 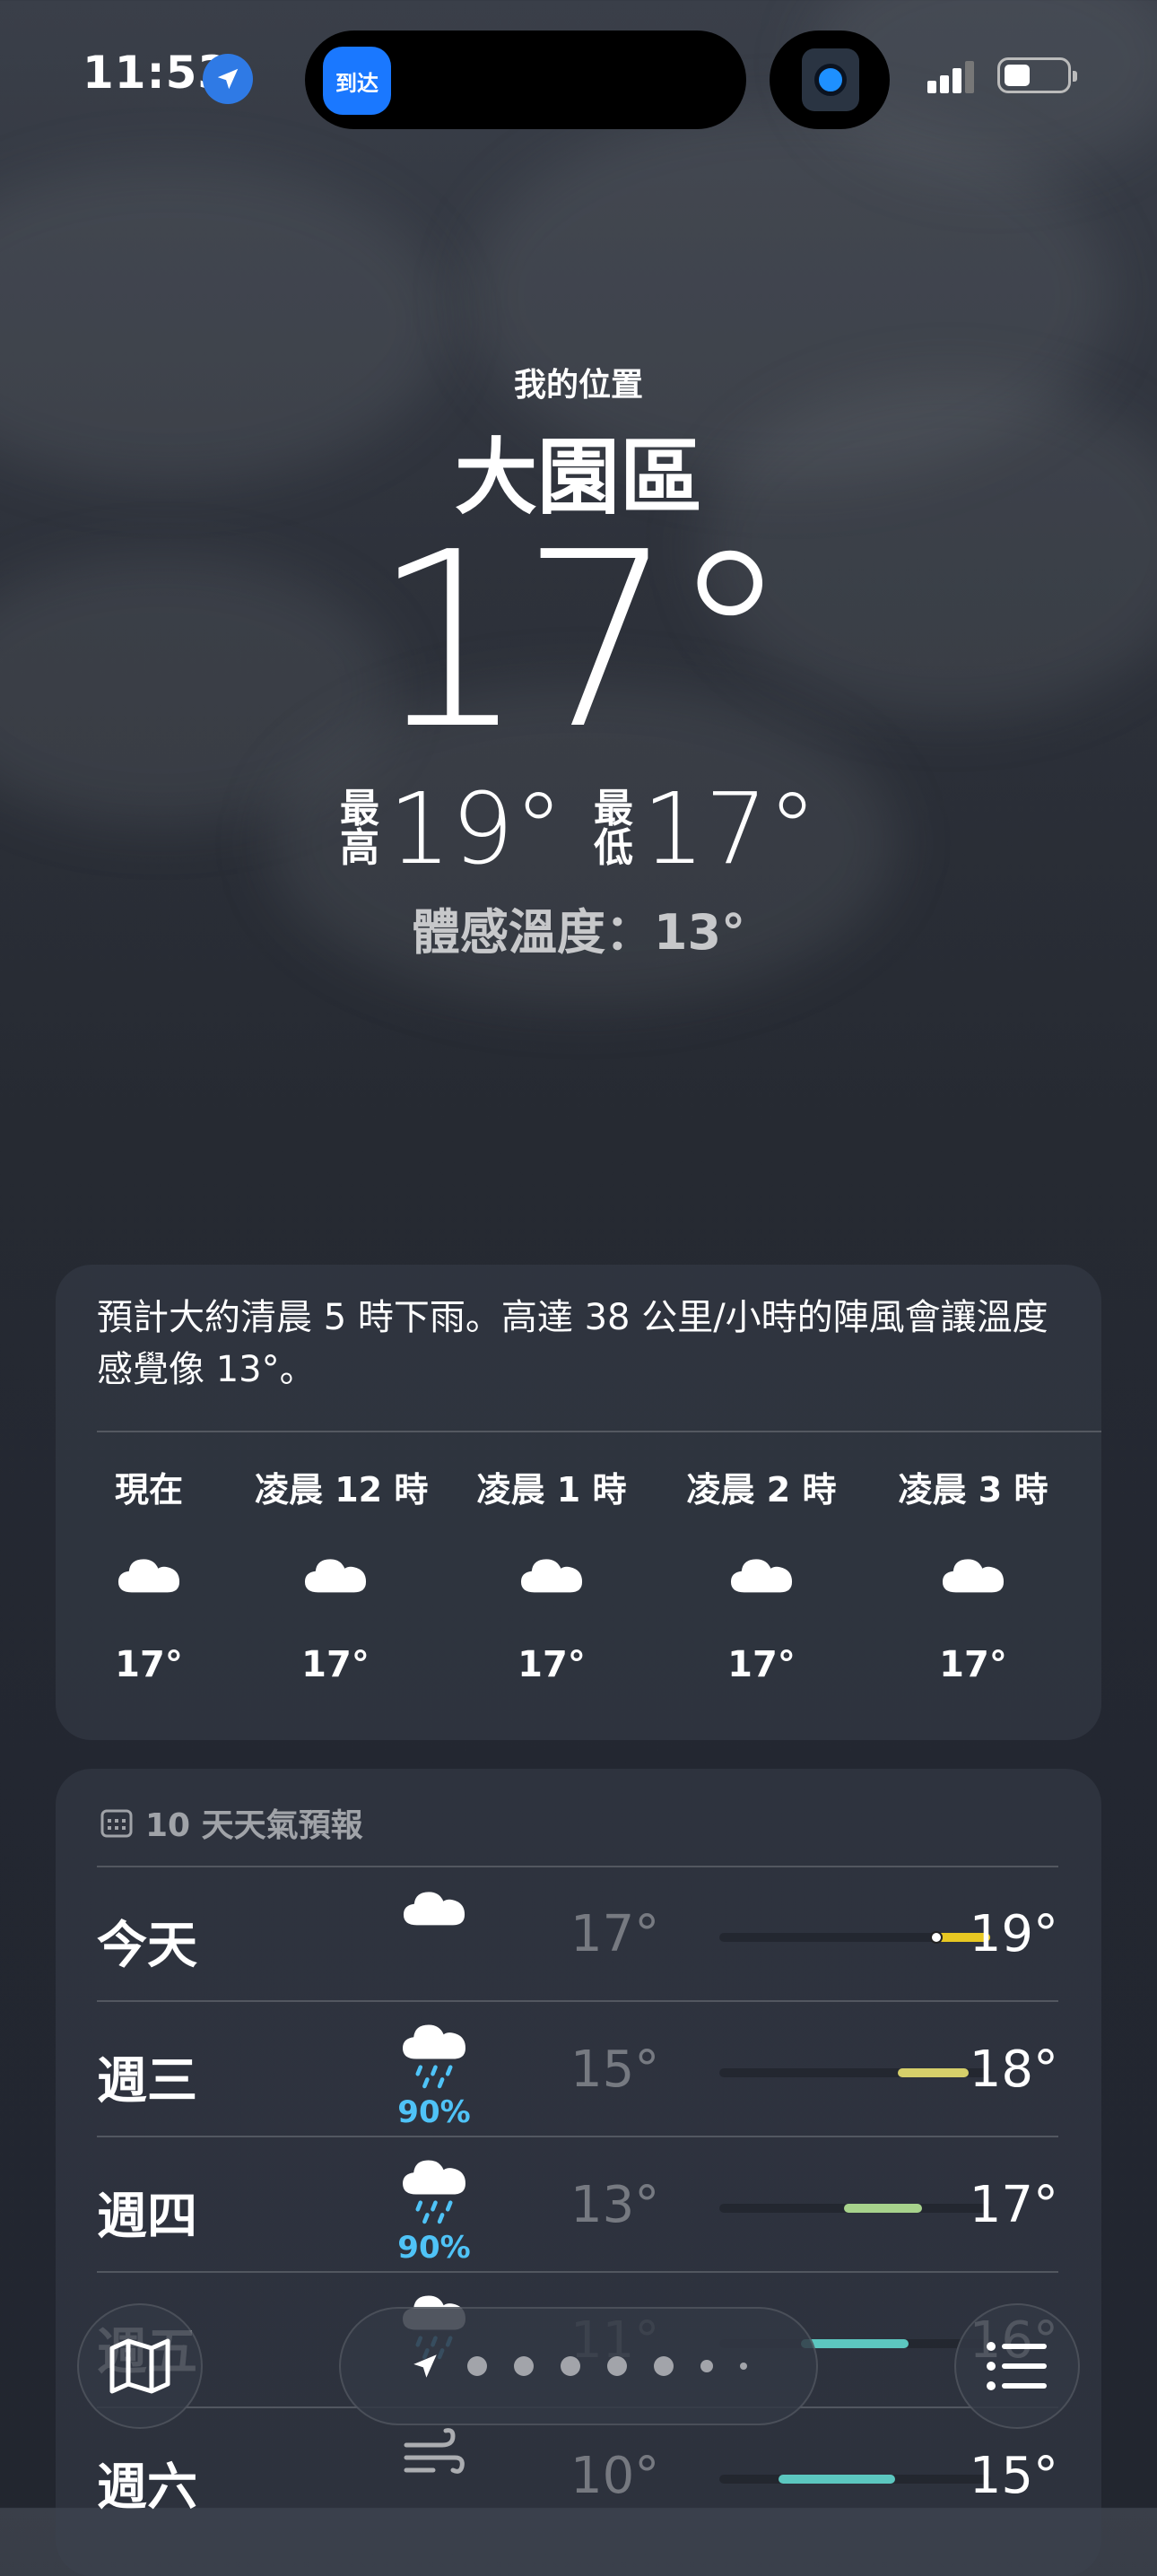 What do you see at coordinates (613, 828) in the screenshot?
I see `low-label: 最低` at bounding box center [613, 828].